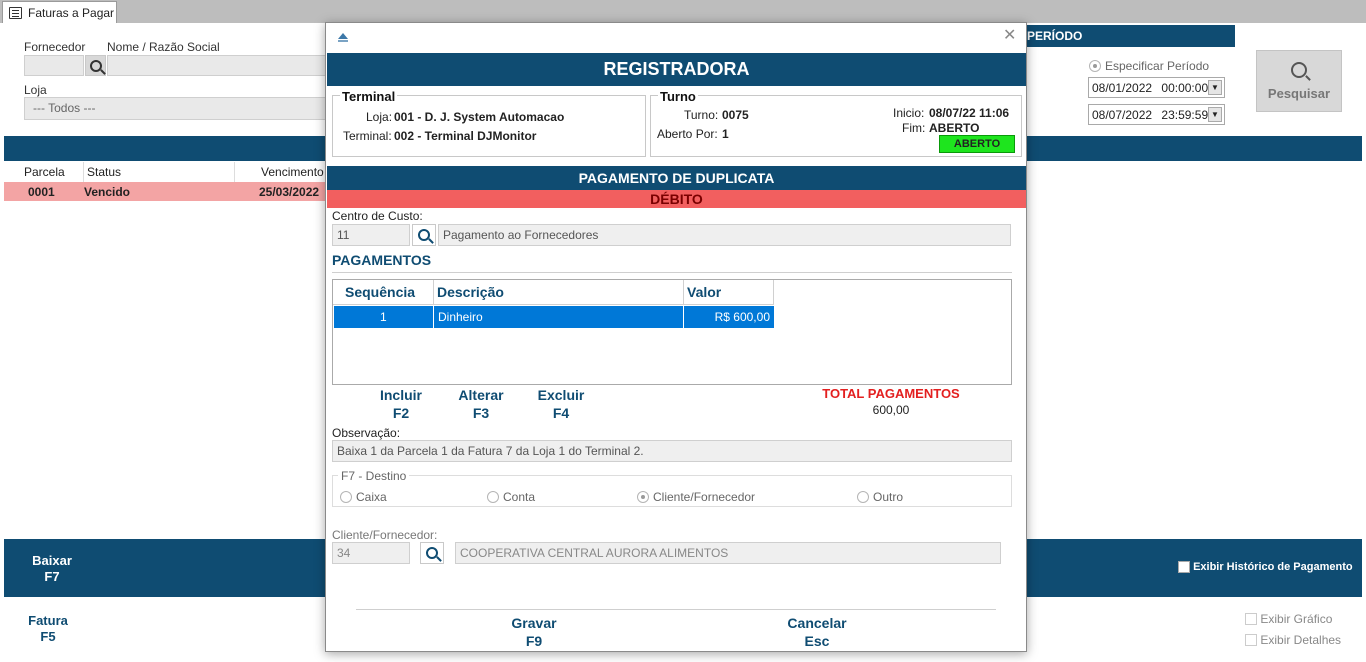  Describe the element at coordinates (954, 128) in the screenshot. I see `fim-value: ABERTO` at that location.